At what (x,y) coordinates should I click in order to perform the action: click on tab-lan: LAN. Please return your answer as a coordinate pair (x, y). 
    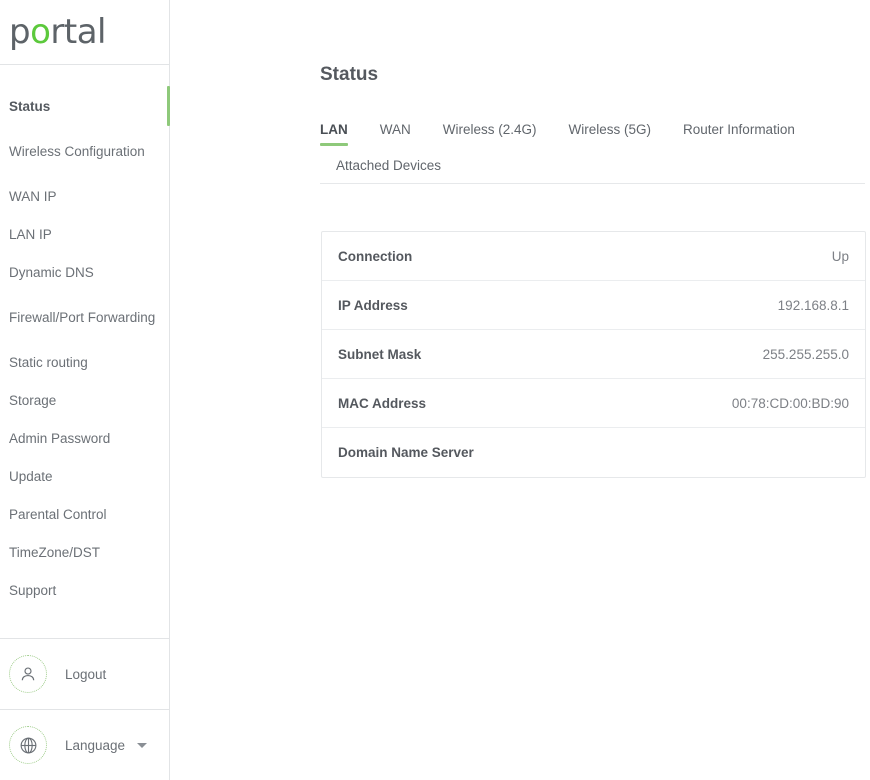
    Looking at the image, I should click on (334, 134).